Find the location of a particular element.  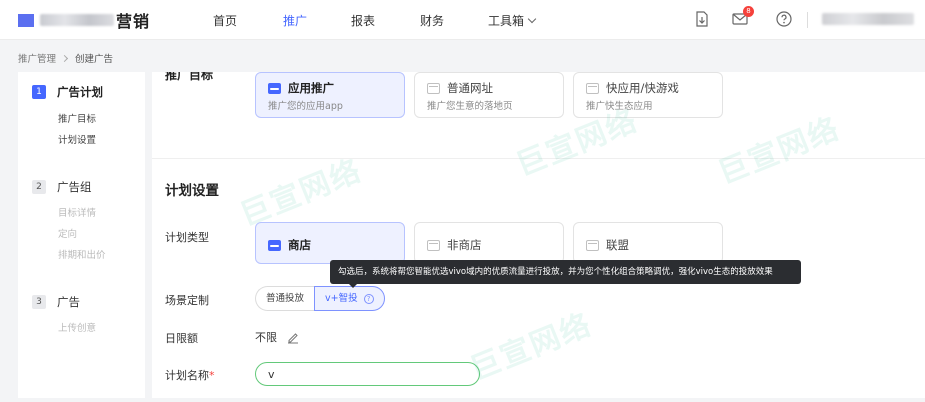

card-desc: 推广您的应用app is located at coordinates (305, 106).